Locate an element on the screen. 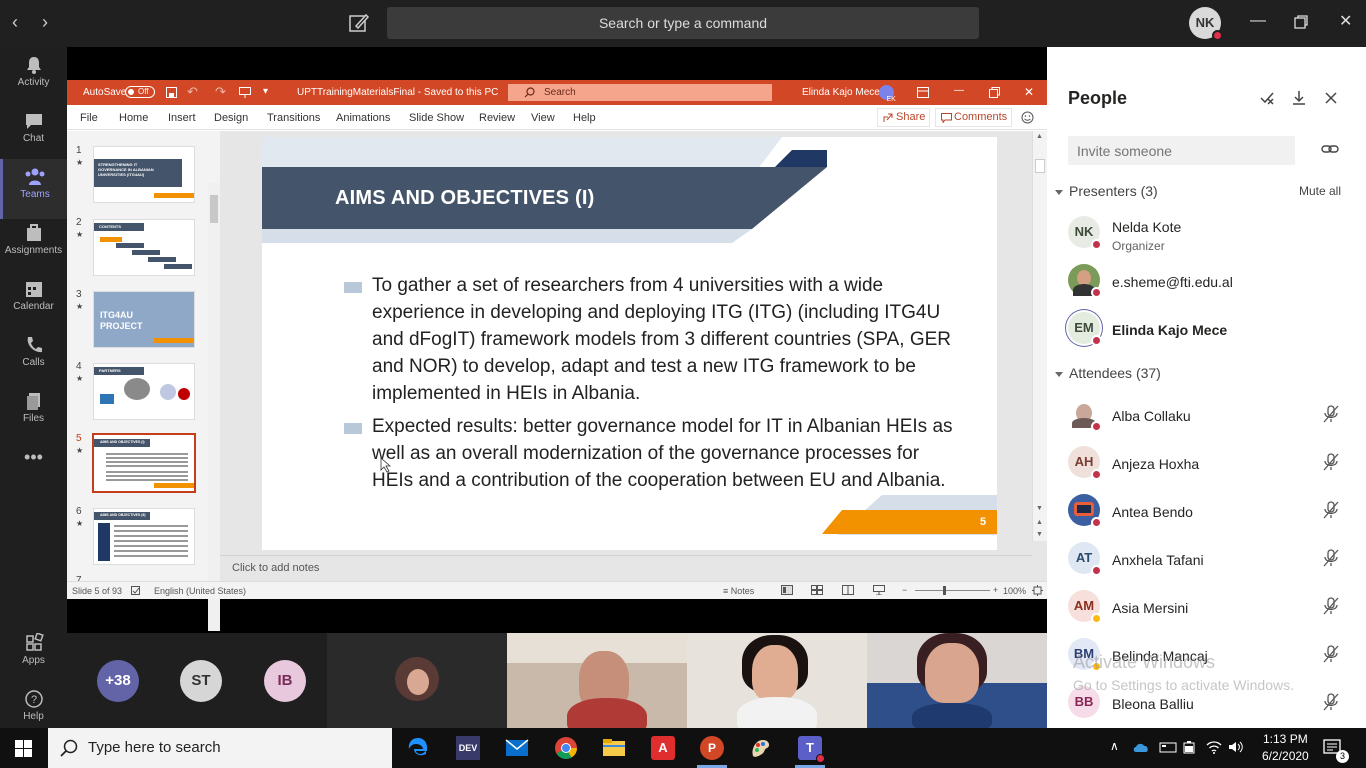 The image size is (1366, 768). ppt-user-avatar: EK is located at coordinates (887, 94).